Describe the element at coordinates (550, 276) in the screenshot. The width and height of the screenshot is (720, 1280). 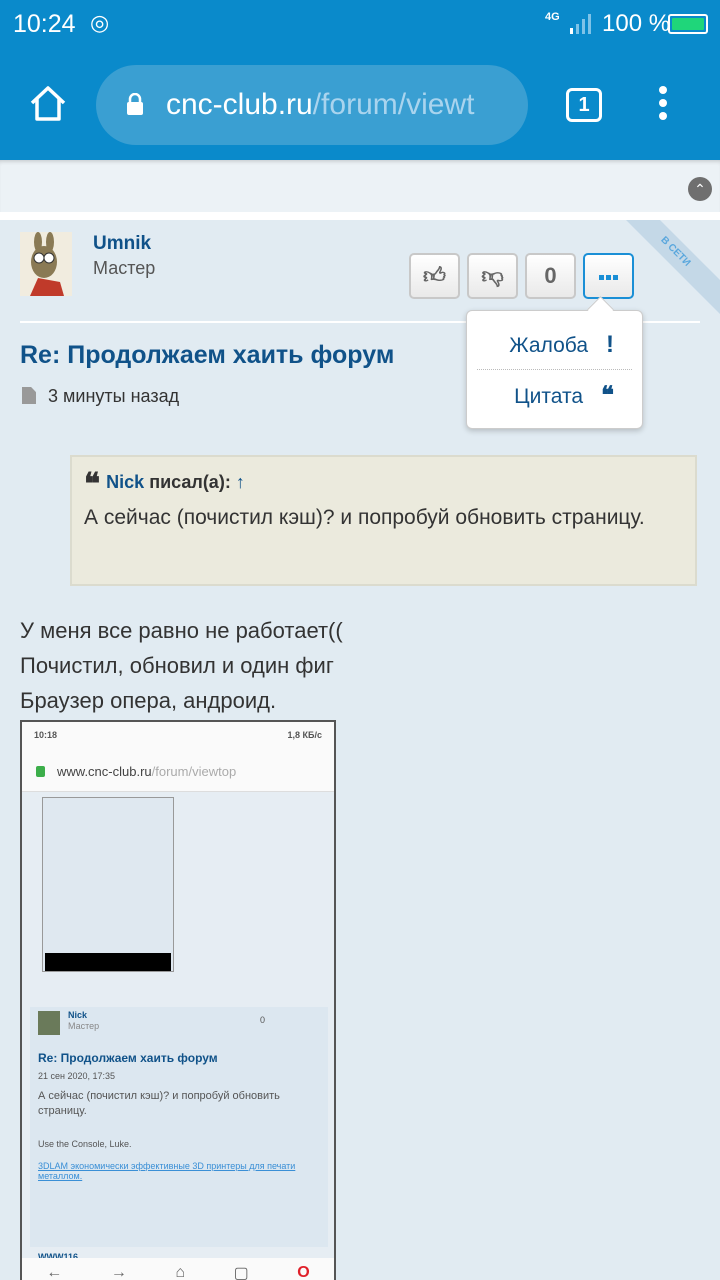
I see `score-counter: 0` at that location.